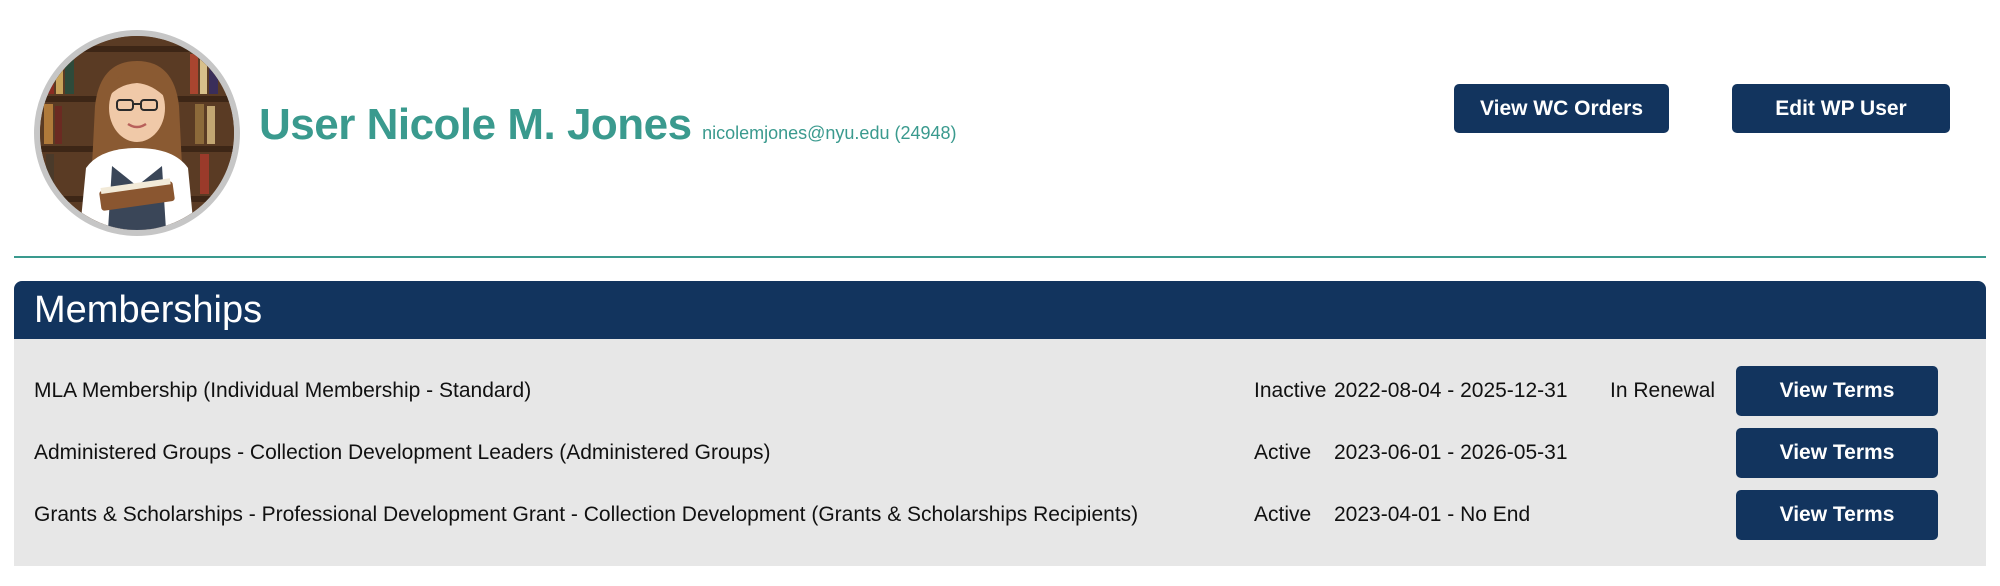 The height and width of the screenshot is (586, 2000). I want to click on memberships-heading: Memberships, so click(1000, 310).